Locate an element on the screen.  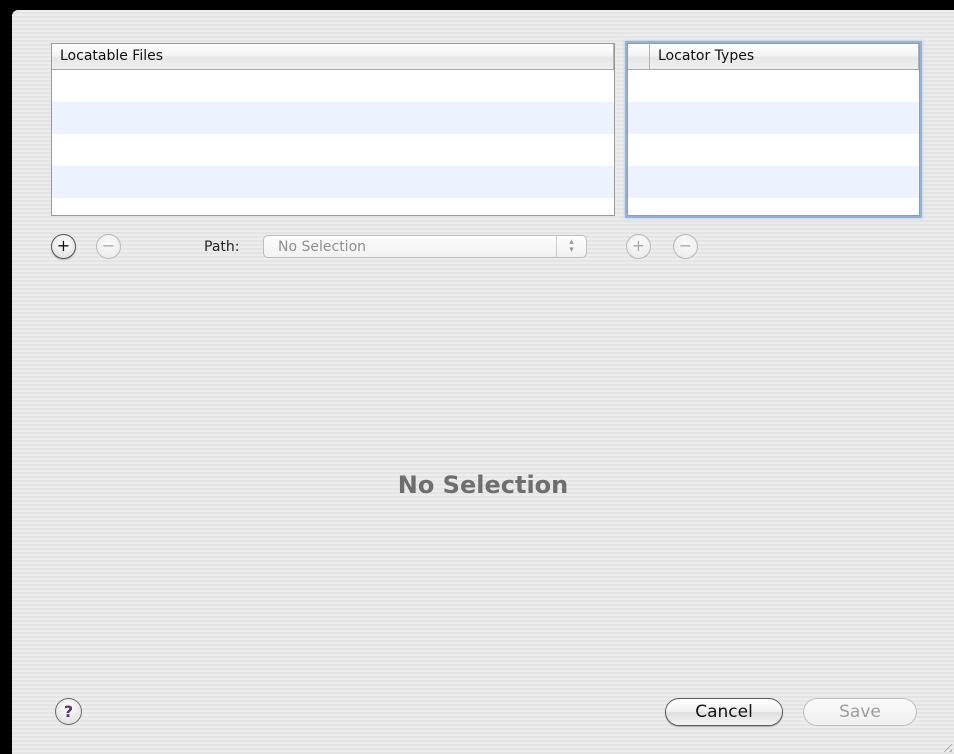
locator-types-table: Locator Types is located at coordinates (773, 129).